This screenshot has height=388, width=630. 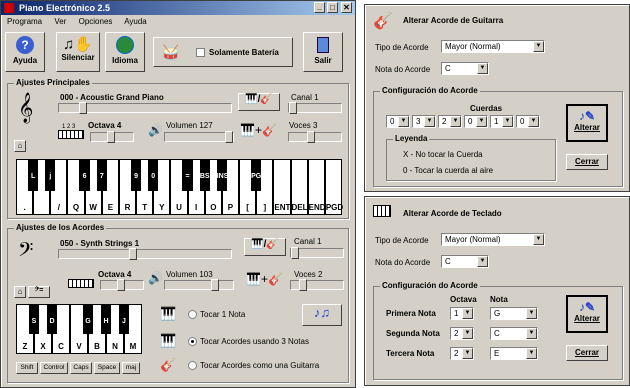 I want to click on chord-octave-slider, so click(x=122, y=285).